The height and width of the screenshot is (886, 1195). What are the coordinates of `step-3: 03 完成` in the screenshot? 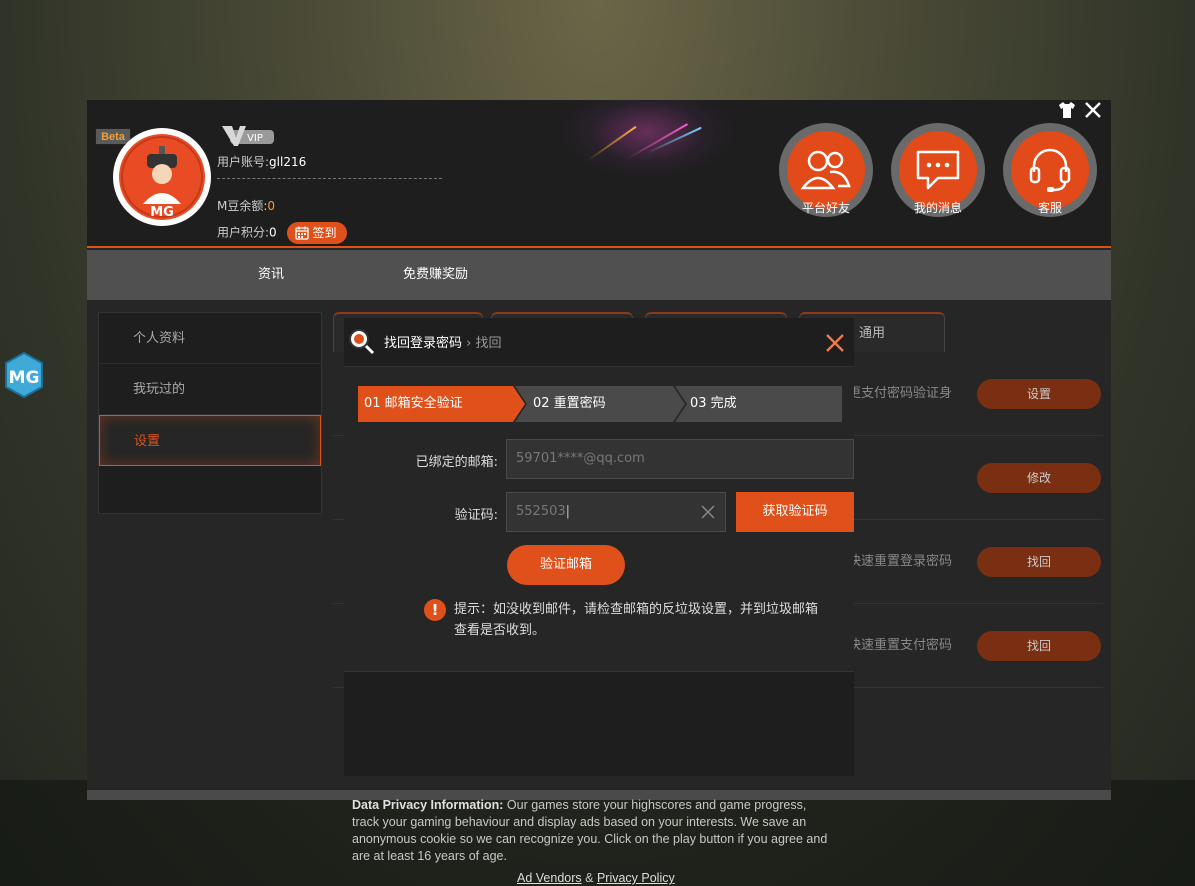 It's located at (713, 403).